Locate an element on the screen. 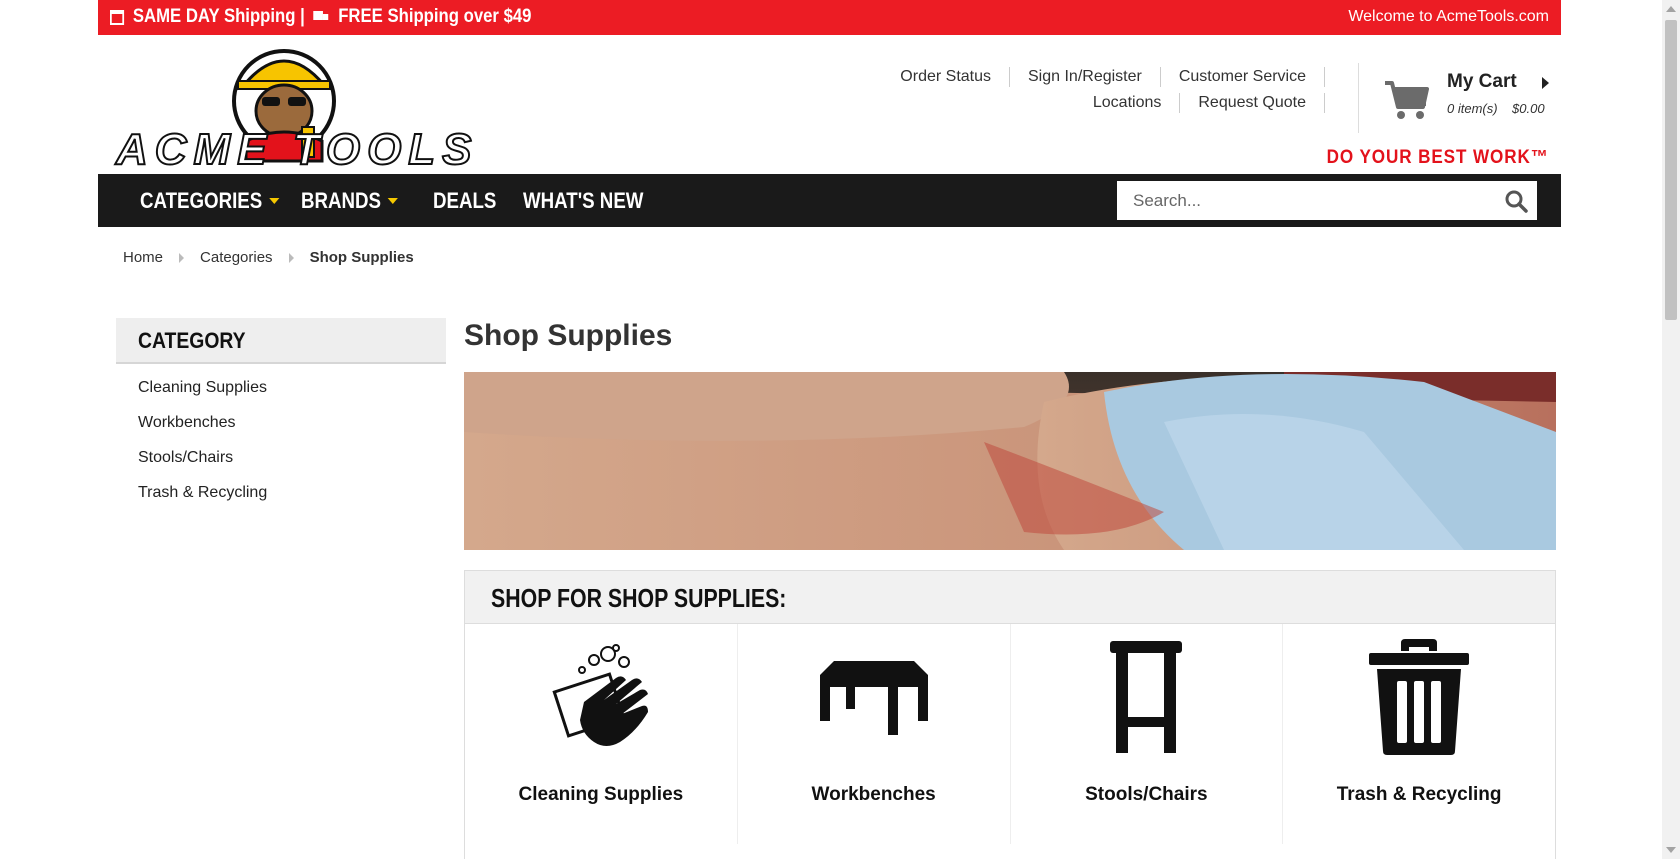 Image resolution: width=1680 pixels, height=859 pixels. cart-item-count: 0 item(s) is located at coordinates (1472, 108).